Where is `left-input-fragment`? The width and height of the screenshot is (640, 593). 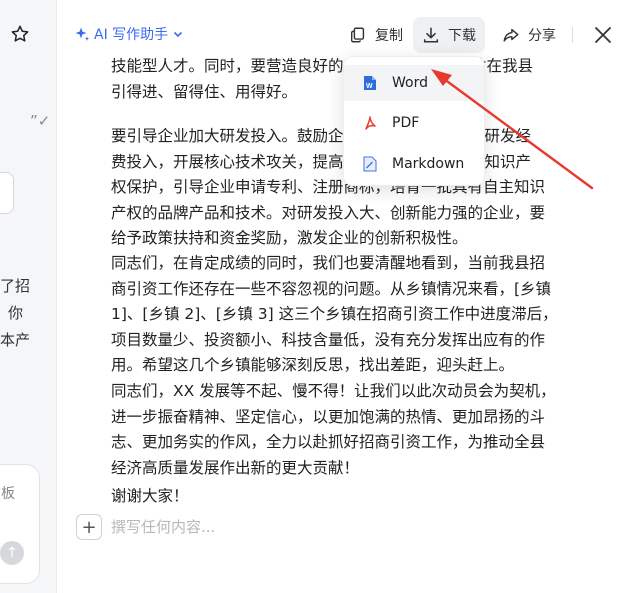
left-input-fragment is located at coordinates (7, 193).